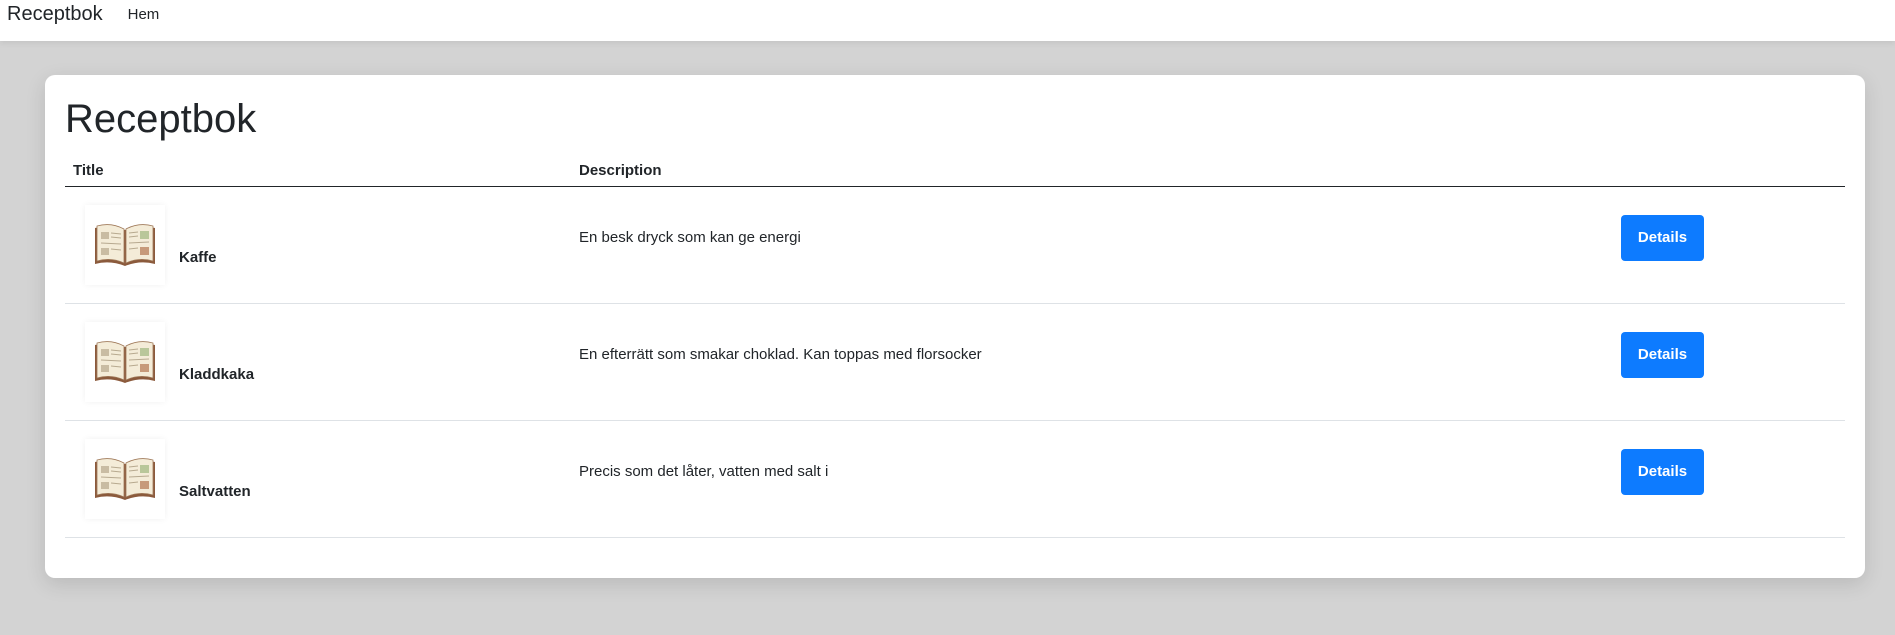 This screenshot has height=635, width=1895. What do you see at coordinates (144, 14) in the screenshot?
I see `nav-link-hem: Hem` at bounding box center [144, 14].